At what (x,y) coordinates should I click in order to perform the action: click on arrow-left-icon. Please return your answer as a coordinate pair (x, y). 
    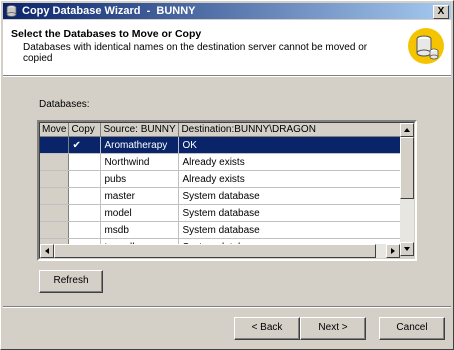
    Looking at the image, I should click on (47, 251).